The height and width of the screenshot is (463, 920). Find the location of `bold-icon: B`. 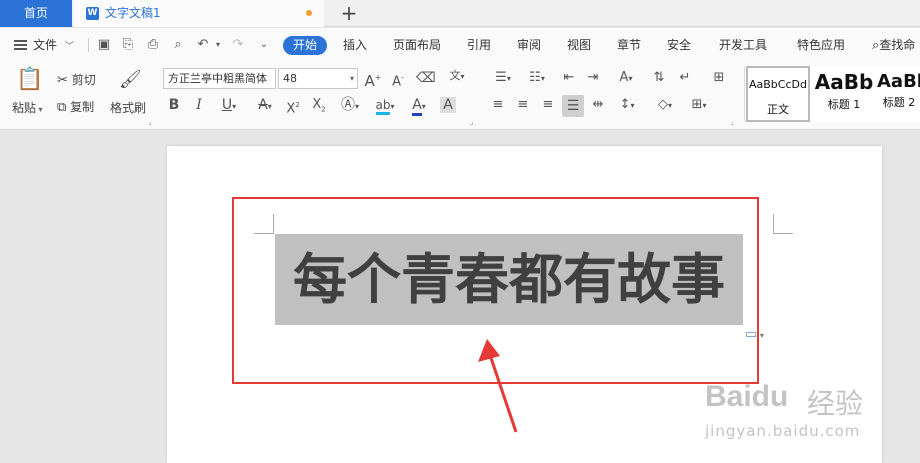

bold-icon: B is located at coordinates (174, 105).